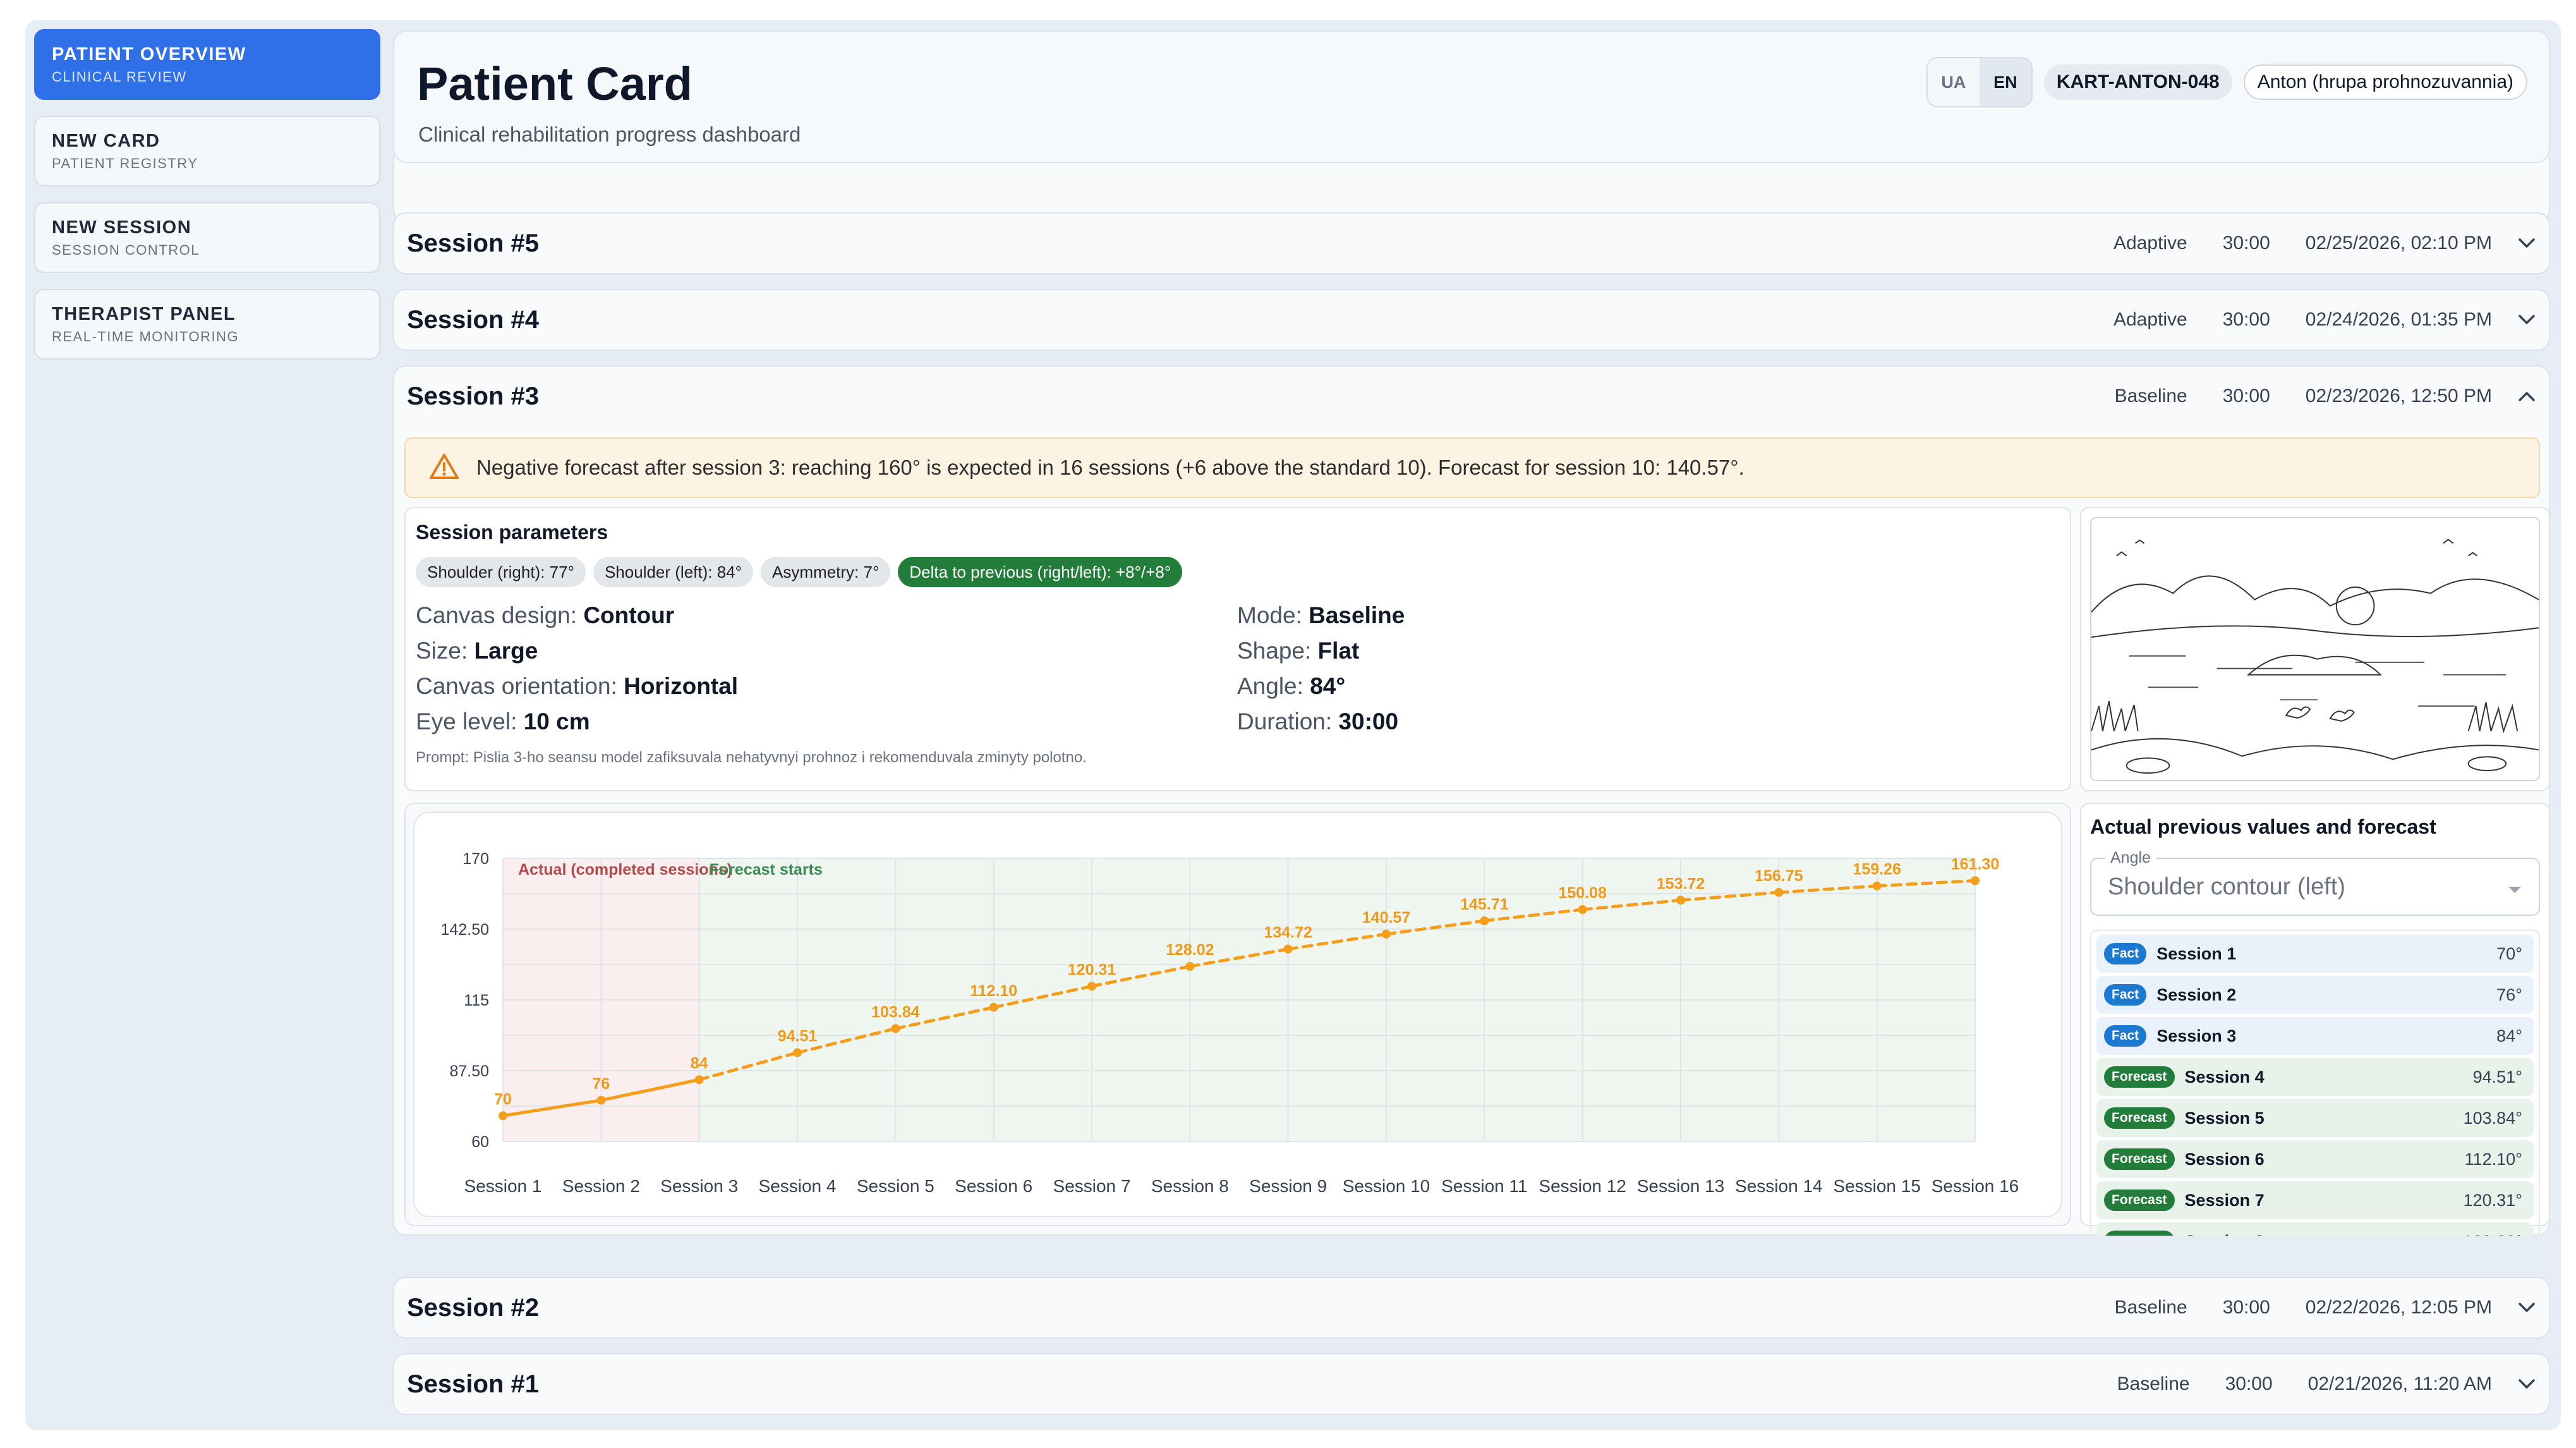 This screenshot has height=1448, width=2576. Describe the element at coordinates (766, 870) in the screenshot. I see `forecast-region-label: Forecast starts` at that location.